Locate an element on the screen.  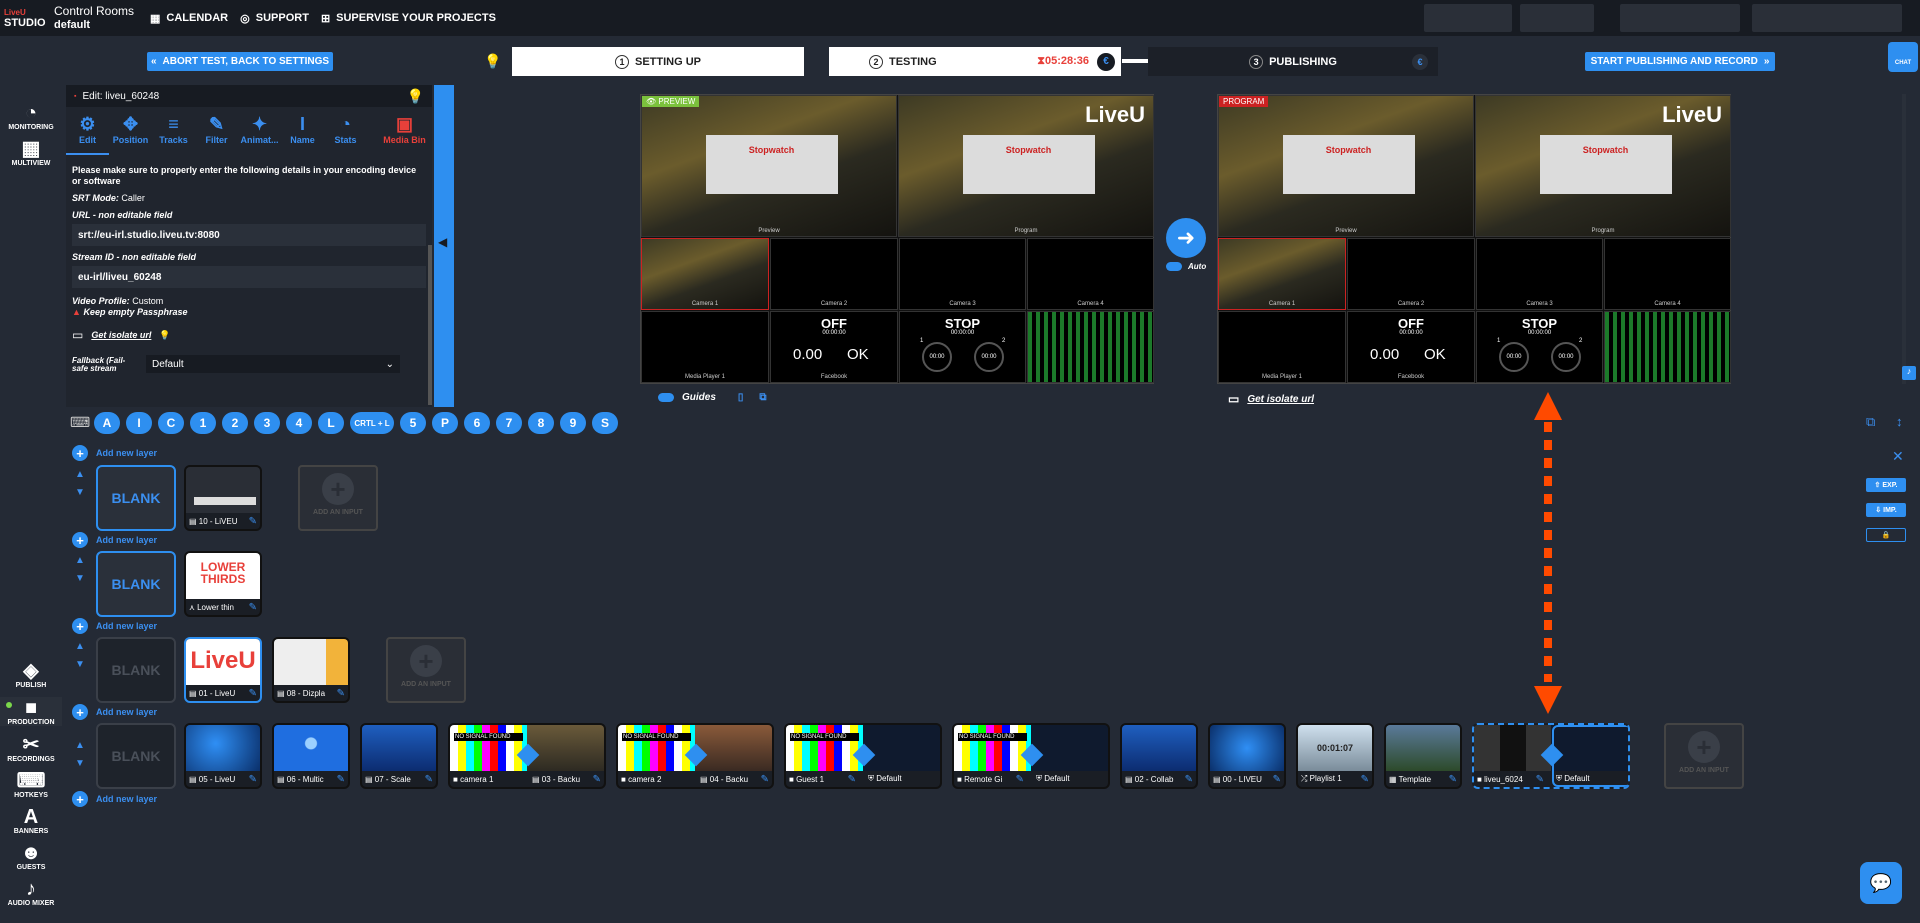
abort-test-button: « ABORT TEST, BACK TO SETTINGS is located at coordinates (240, 61).